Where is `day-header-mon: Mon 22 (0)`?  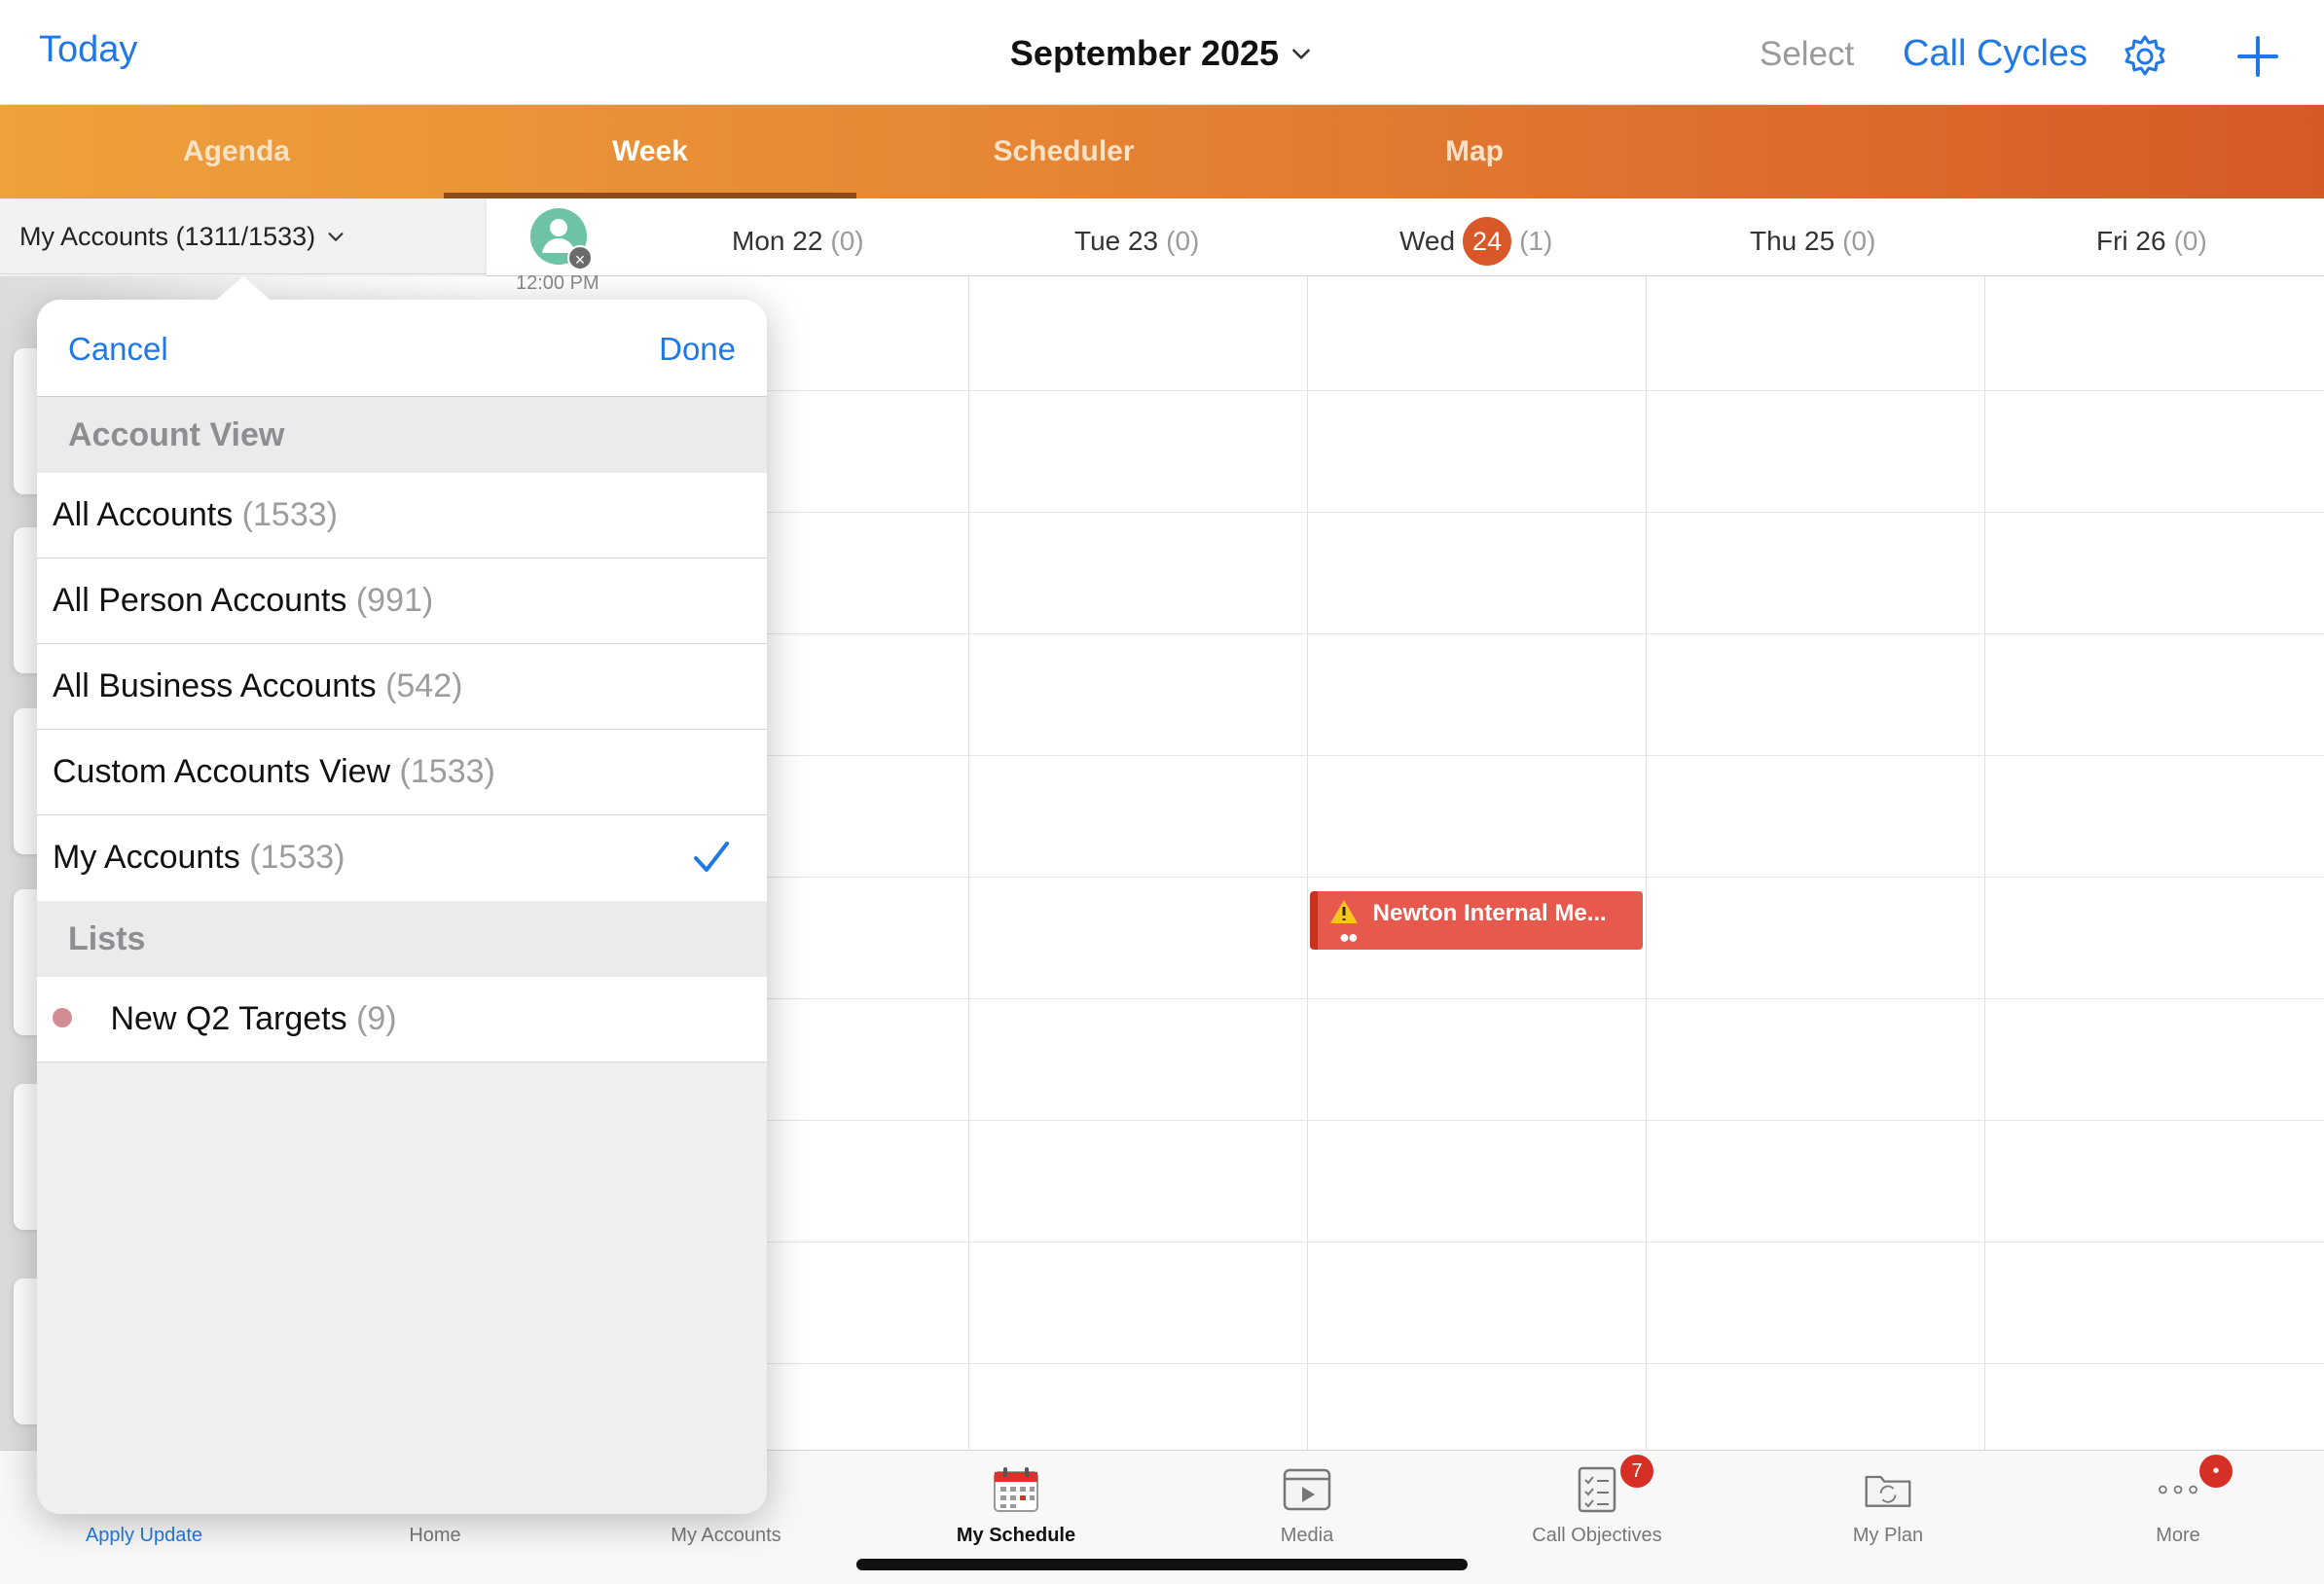 day-header-mon: Mon 22 (0) is located at coordinates (798, 241).